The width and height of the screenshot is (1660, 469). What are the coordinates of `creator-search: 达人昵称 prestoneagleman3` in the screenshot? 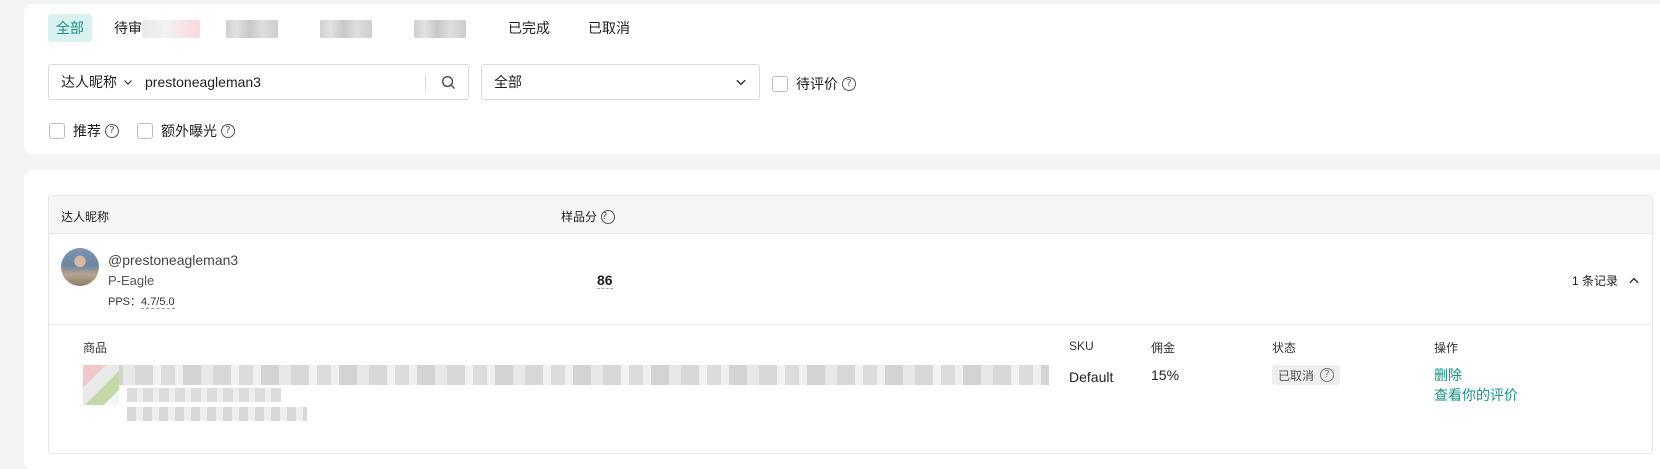 It's located at (258, 82).